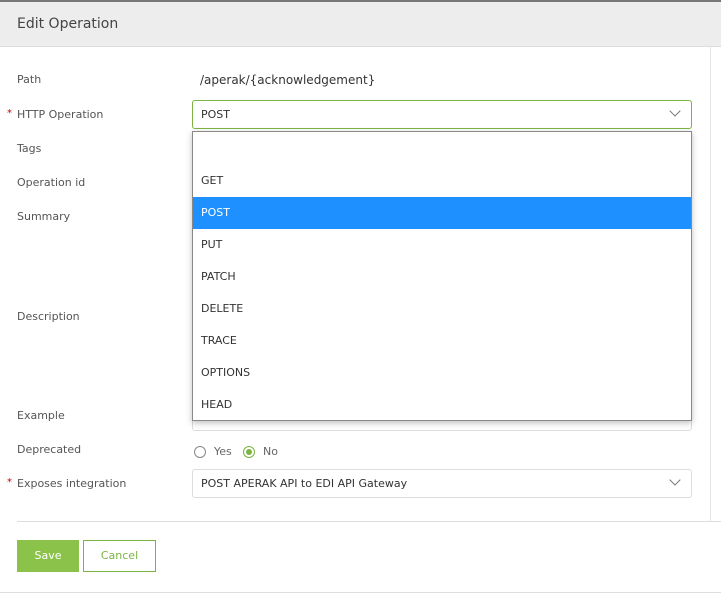  Describe the element at coordinates (72, 483) in the screenshot. I see `exposes-integration-label: Exposes integration` at that location.